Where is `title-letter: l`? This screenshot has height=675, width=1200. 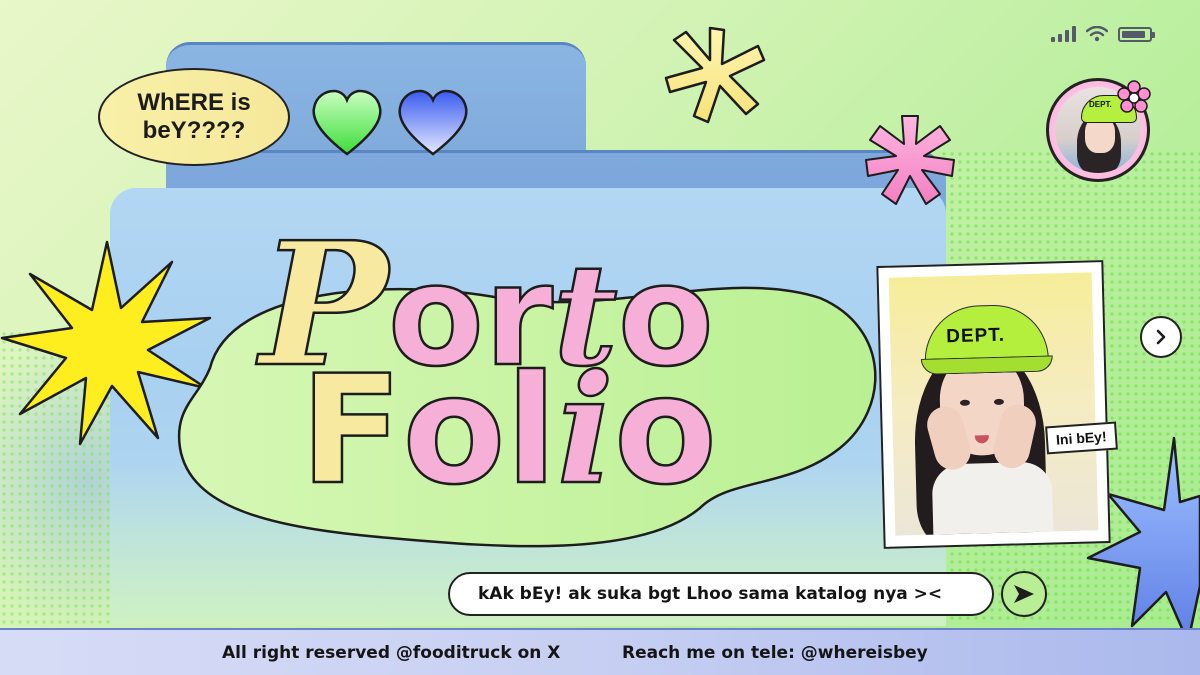 title-letter: l is located at coordinates (531, 431).